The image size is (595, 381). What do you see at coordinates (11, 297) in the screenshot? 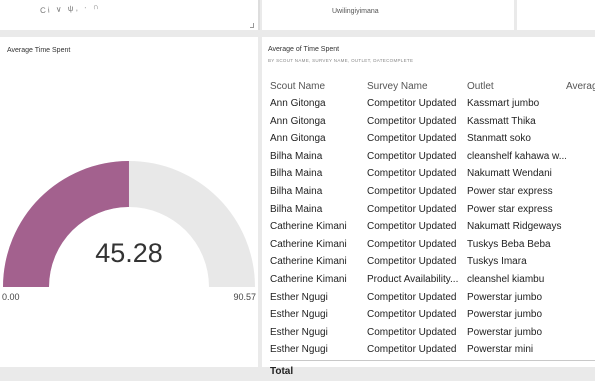
I see `gauge-min-label: 0.00` at bounding box center [11, 297].